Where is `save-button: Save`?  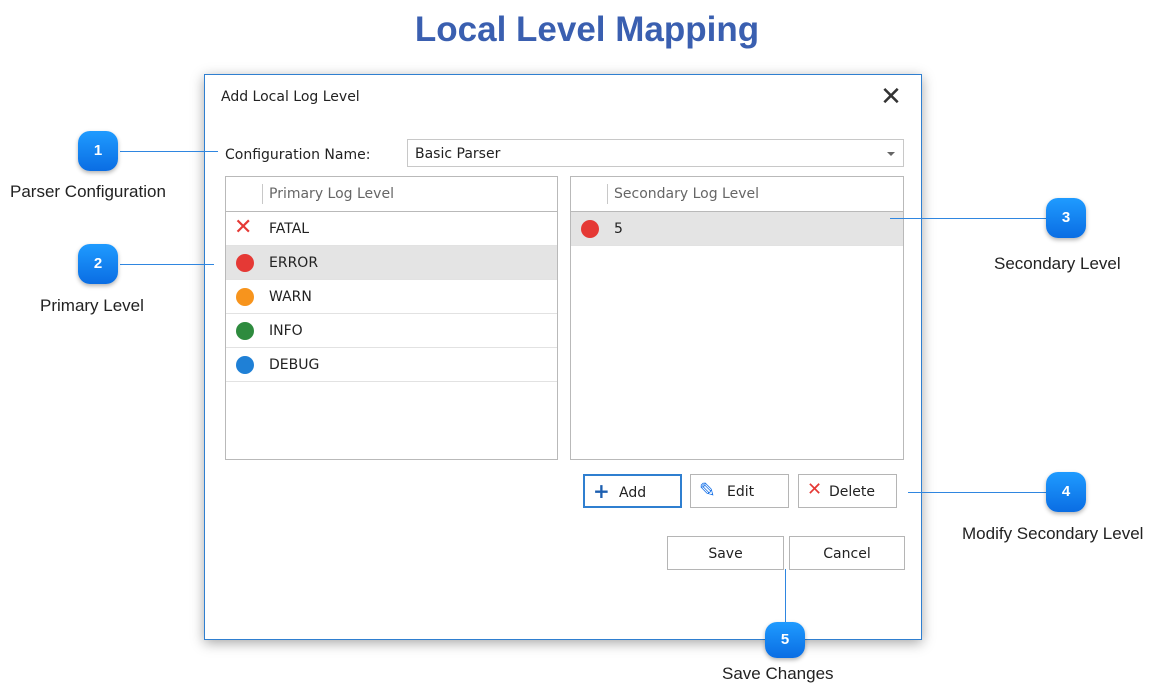
save-button: Save is located at coordinates (725, 553).